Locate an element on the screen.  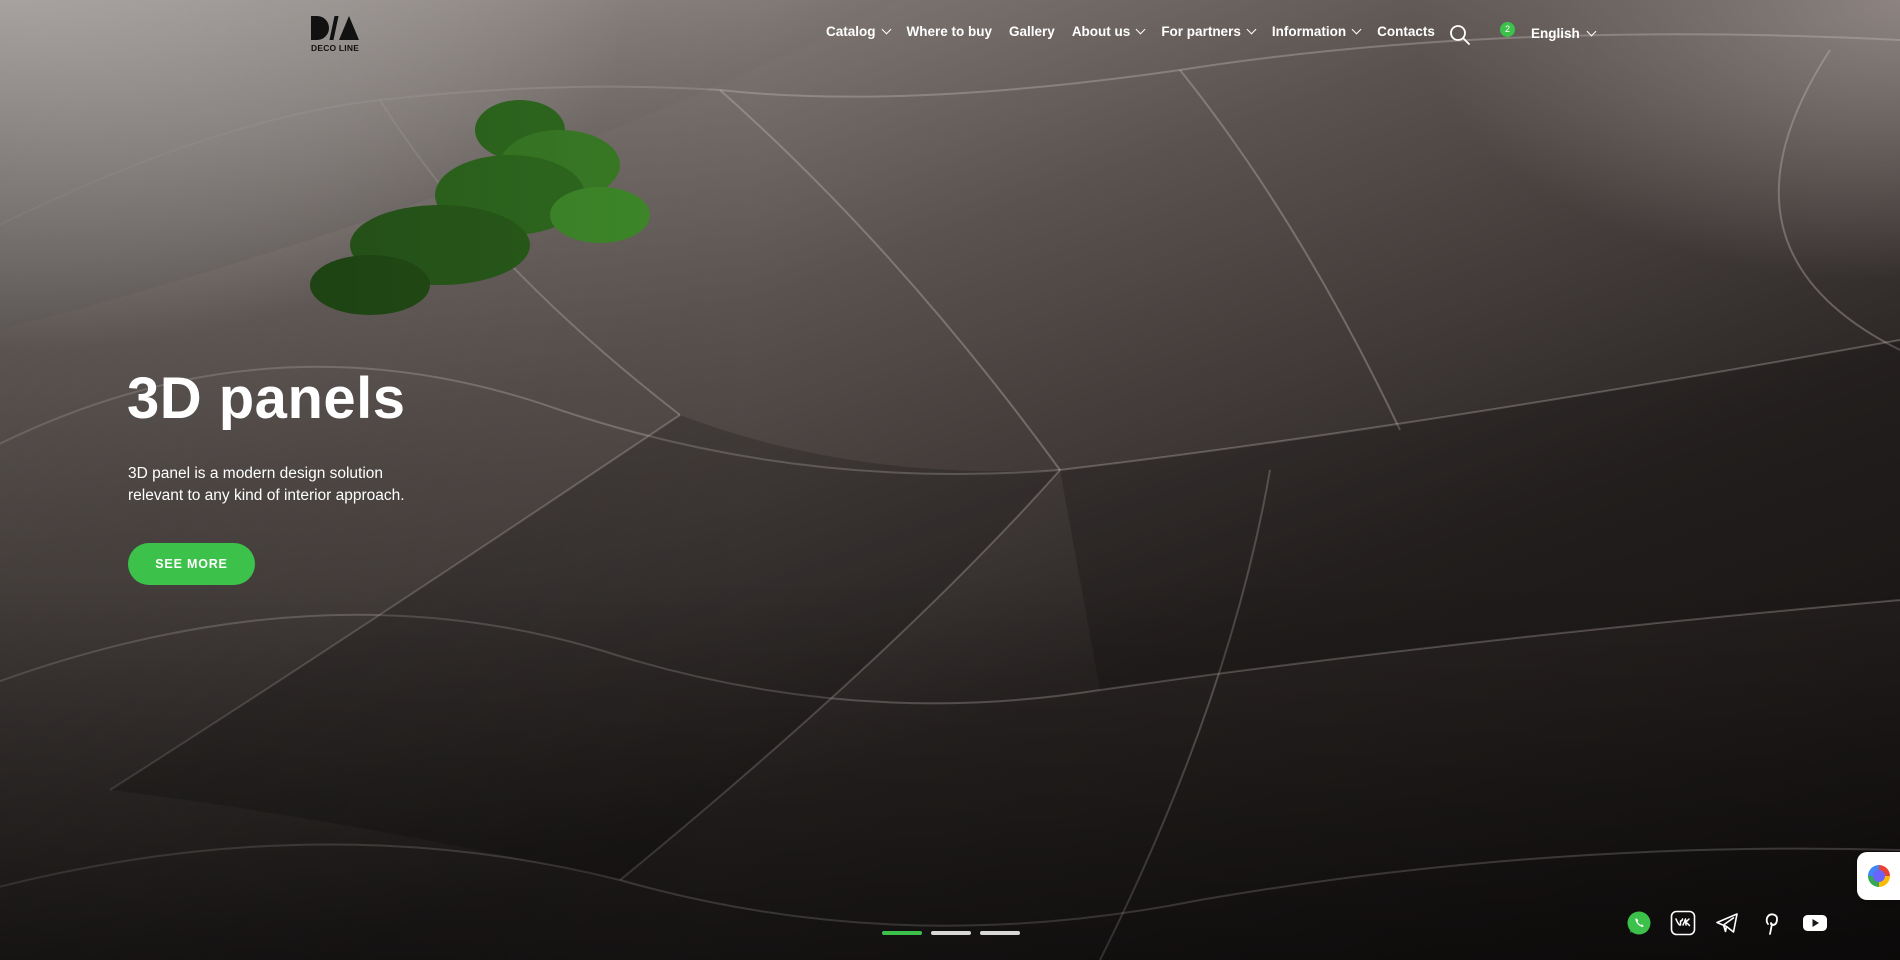
nav-item-gallery: Gallery is located at coordinates (1032, 31).